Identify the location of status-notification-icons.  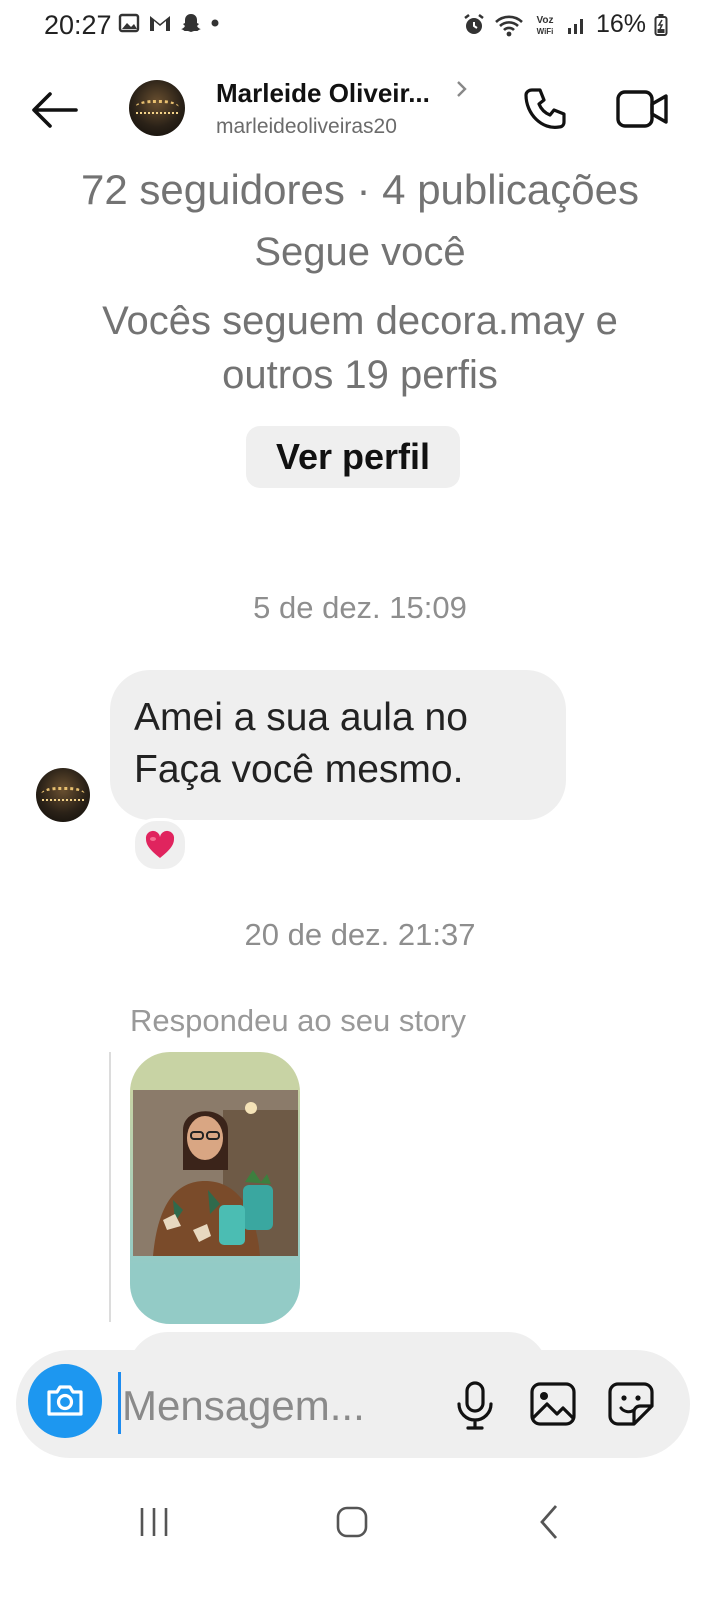
(169, 23).